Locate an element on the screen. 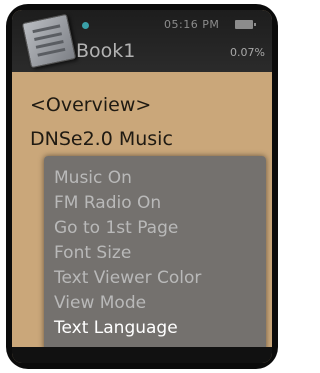 This screenshot has height=373, width=320. menu-item-text-language: Text Language is located at coordinates (116, 328).